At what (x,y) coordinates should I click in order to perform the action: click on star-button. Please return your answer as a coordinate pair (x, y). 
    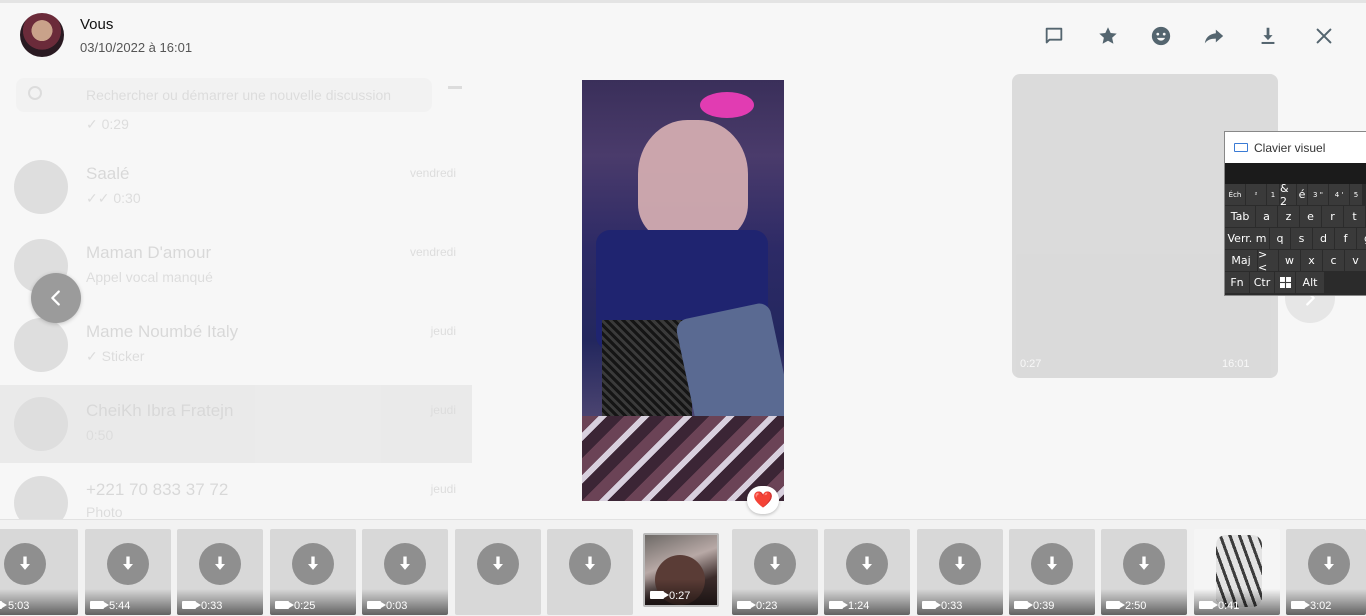
    Looking at the image, I should click on (1108, 36).